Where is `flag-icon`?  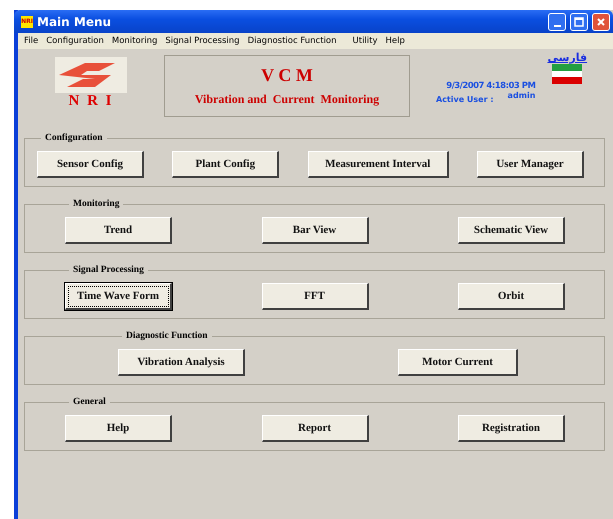
flag-icon is located at coordinates (567, 74).